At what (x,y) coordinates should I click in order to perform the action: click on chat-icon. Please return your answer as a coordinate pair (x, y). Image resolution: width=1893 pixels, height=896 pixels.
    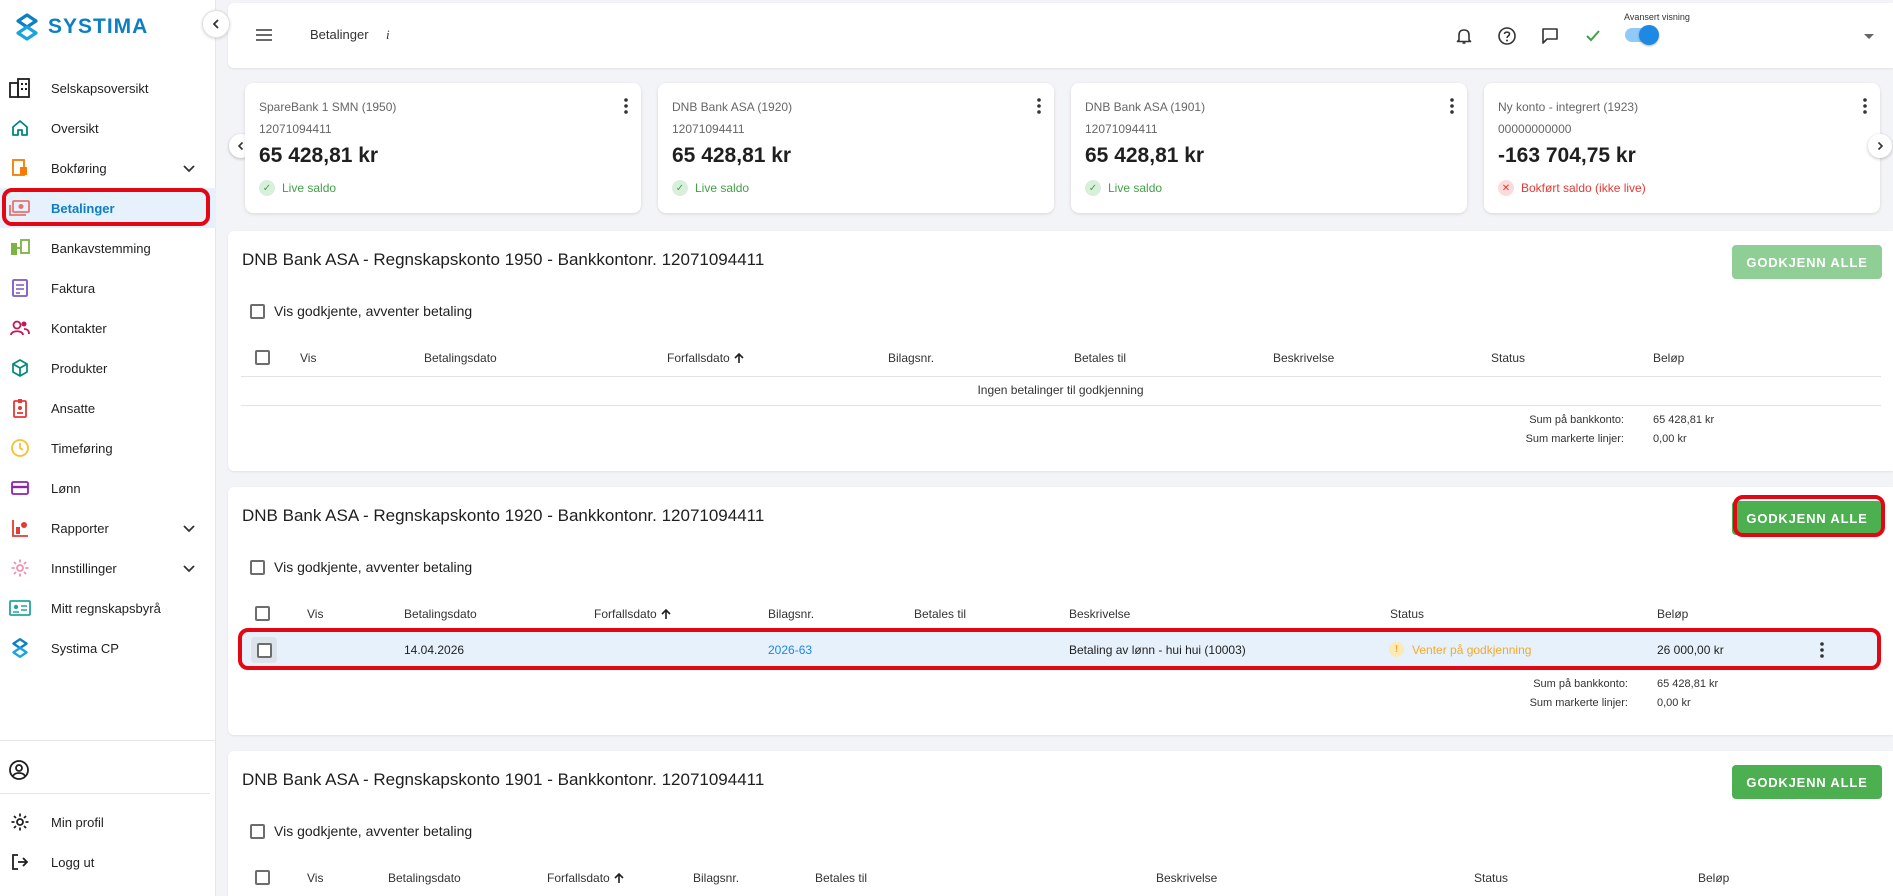
    Looking at the image, I should click on (1550, 36).